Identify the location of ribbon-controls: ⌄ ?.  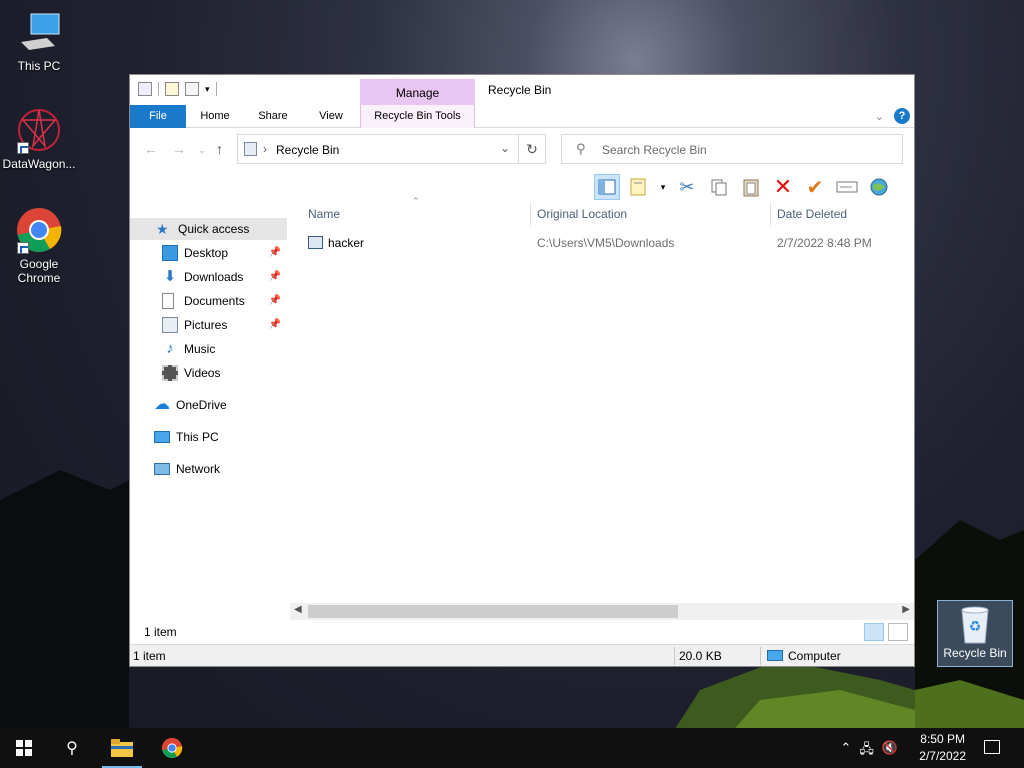
(892, 116).